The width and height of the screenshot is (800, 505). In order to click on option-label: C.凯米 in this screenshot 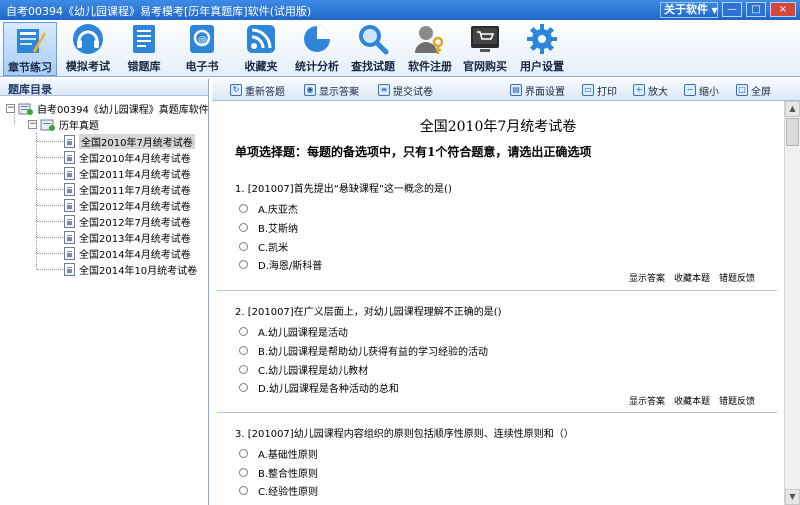, I will do `click(273, 248)`.